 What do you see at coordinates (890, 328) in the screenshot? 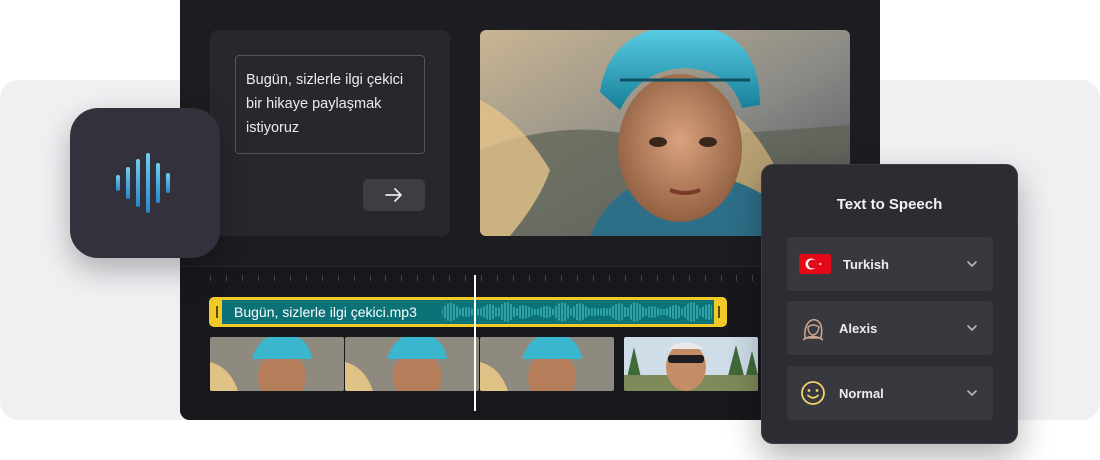
I see `voice-select: Alexis` at bounding box center [890, 328].